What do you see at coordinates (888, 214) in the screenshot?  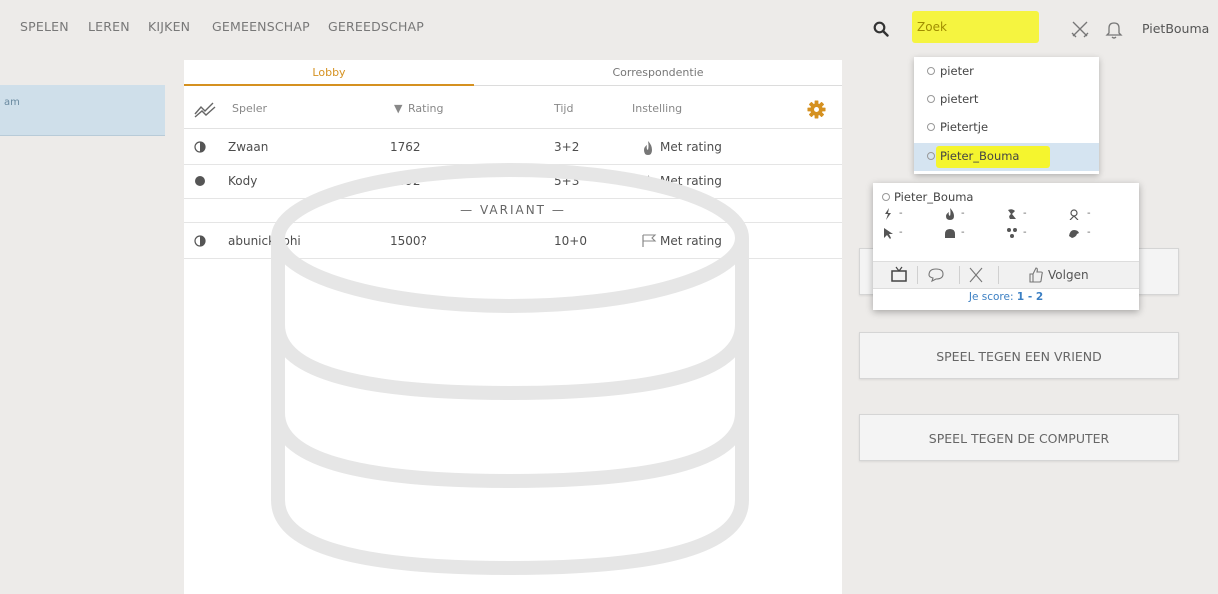 I see `bullet-icon` at bounding box center [888, 214].